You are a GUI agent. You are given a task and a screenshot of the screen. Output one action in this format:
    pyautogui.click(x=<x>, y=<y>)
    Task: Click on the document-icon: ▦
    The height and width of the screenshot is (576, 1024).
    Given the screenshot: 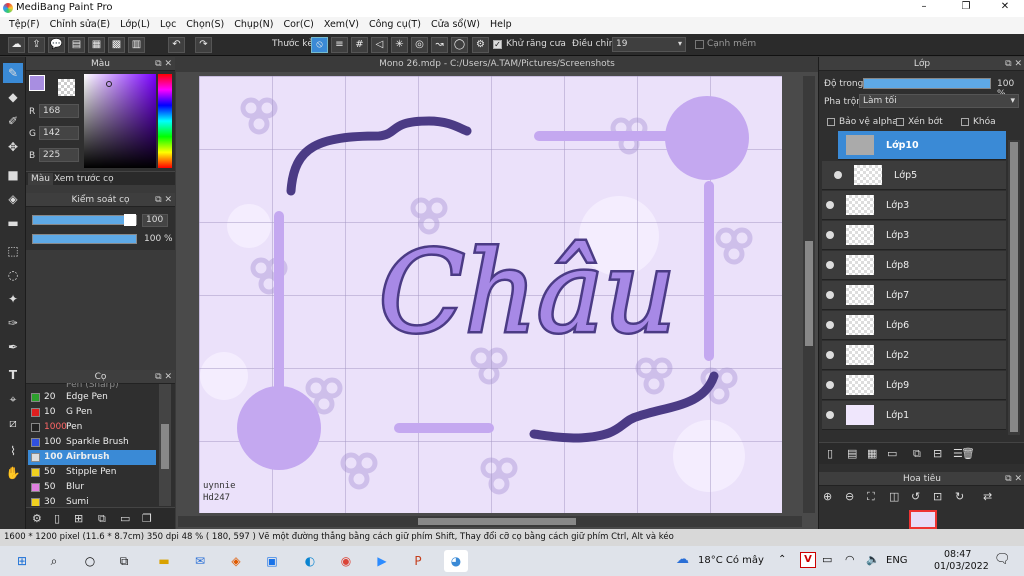 What is the action you would take?
    pyautogui.click(x=96, y=45)
    